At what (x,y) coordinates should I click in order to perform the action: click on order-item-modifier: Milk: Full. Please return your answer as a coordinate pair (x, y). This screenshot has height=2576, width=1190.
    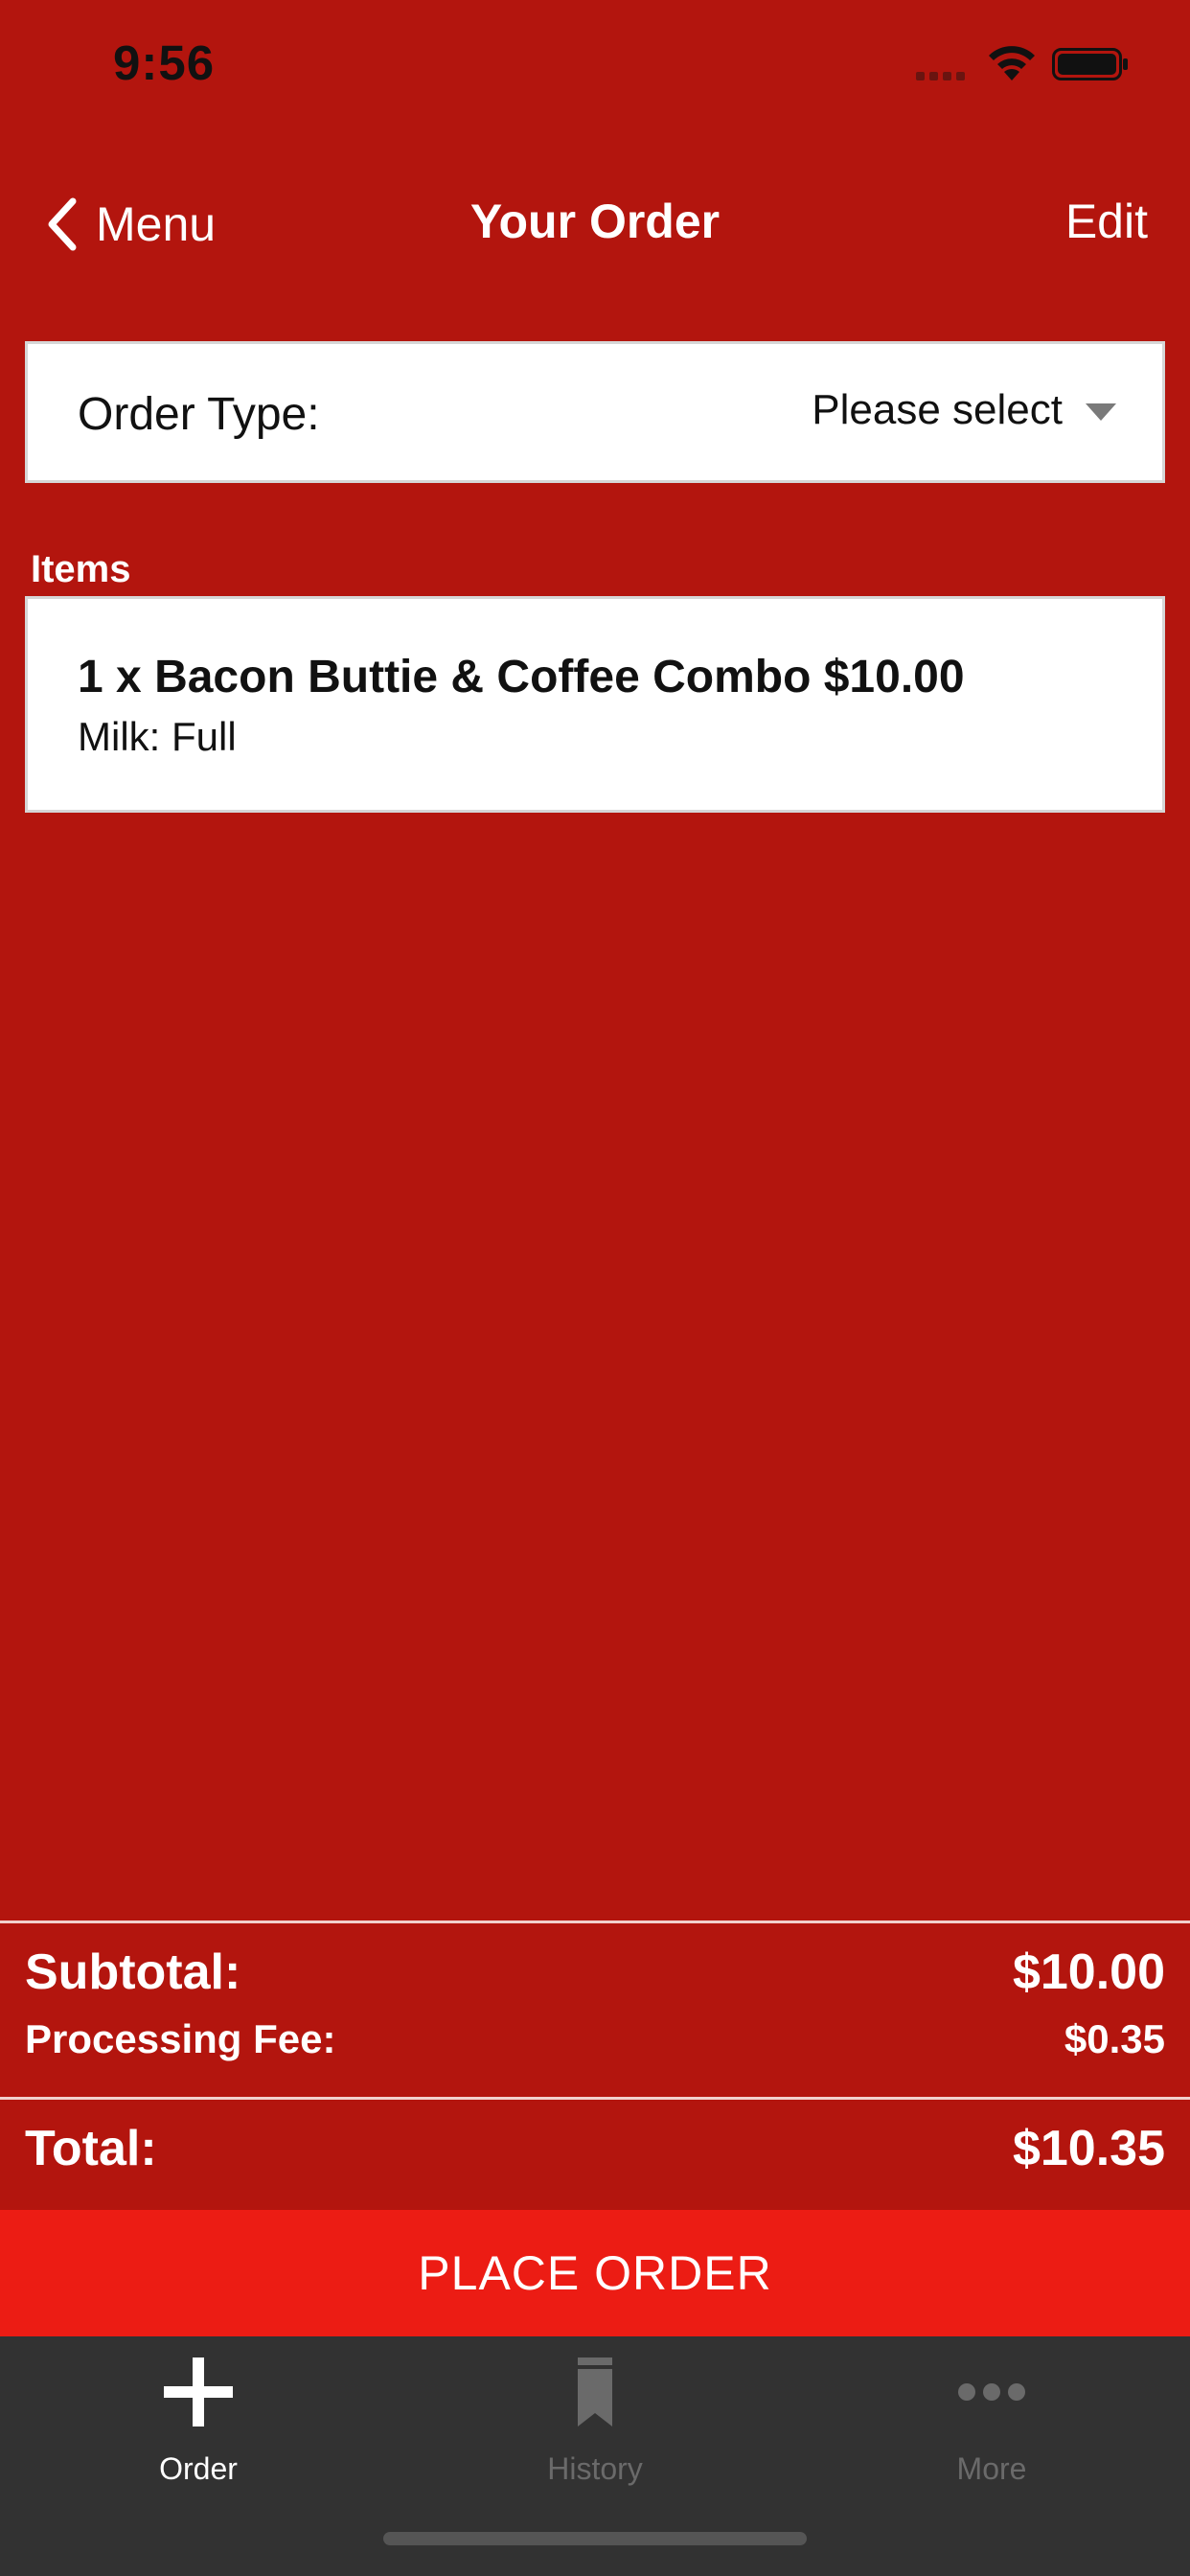
    Looking at the image, I should click on (158, 736).